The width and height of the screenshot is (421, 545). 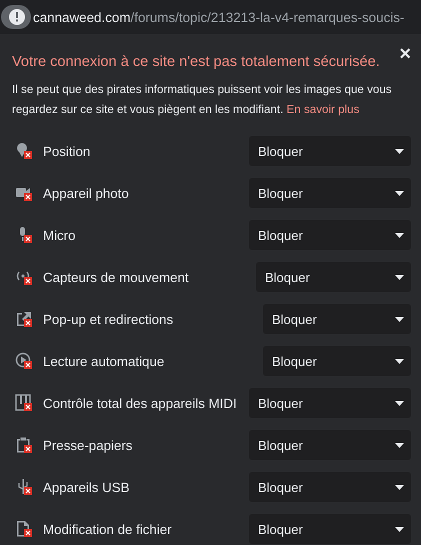 What do you see at coordinates (104, 361) in the screenshot?
I see `permission-label: Lecture automatique` at bounding box center [104, 361].